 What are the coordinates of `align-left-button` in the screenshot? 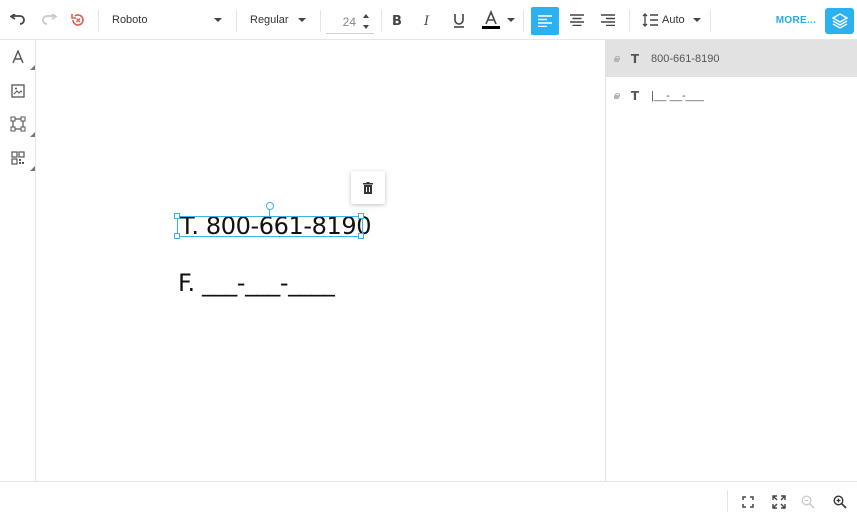 It's located at (545, 21).